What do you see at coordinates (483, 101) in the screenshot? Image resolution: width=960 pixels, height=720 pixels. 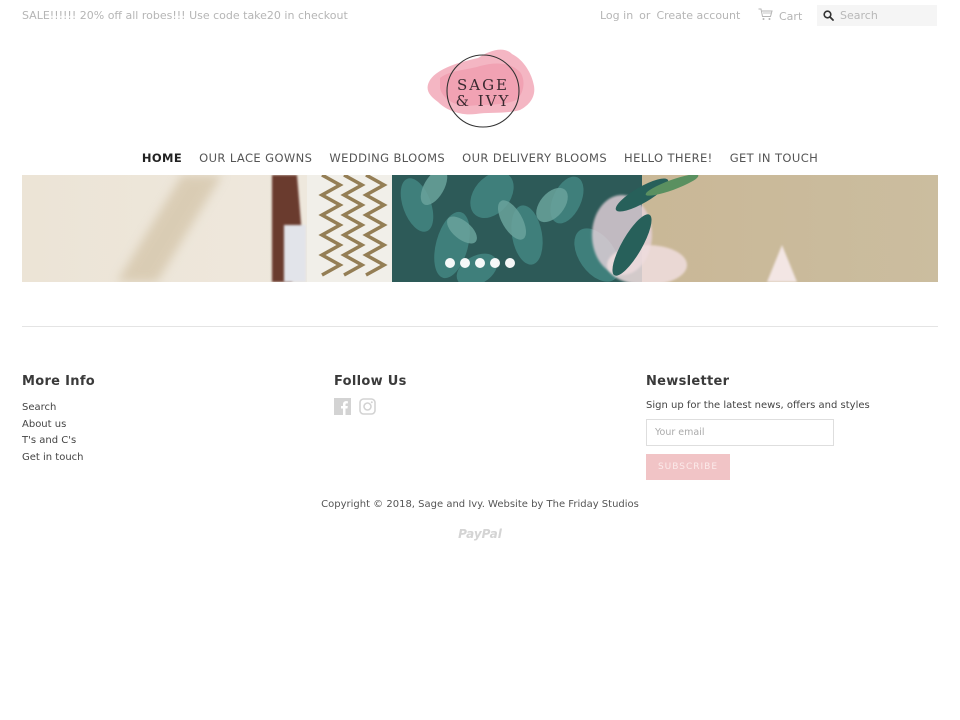 I see `logo-text-line2: & IVY` at bounding box center [483, 101].